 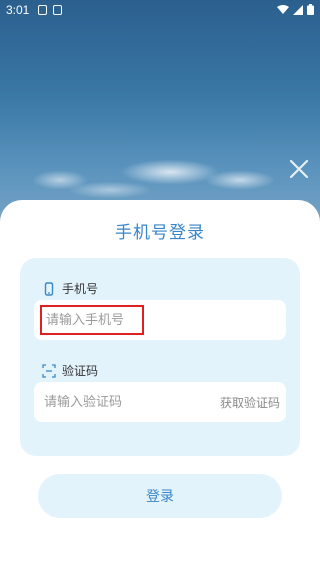 I want to click on get-code-button: 获取验证码, so click(x=250, y=402).